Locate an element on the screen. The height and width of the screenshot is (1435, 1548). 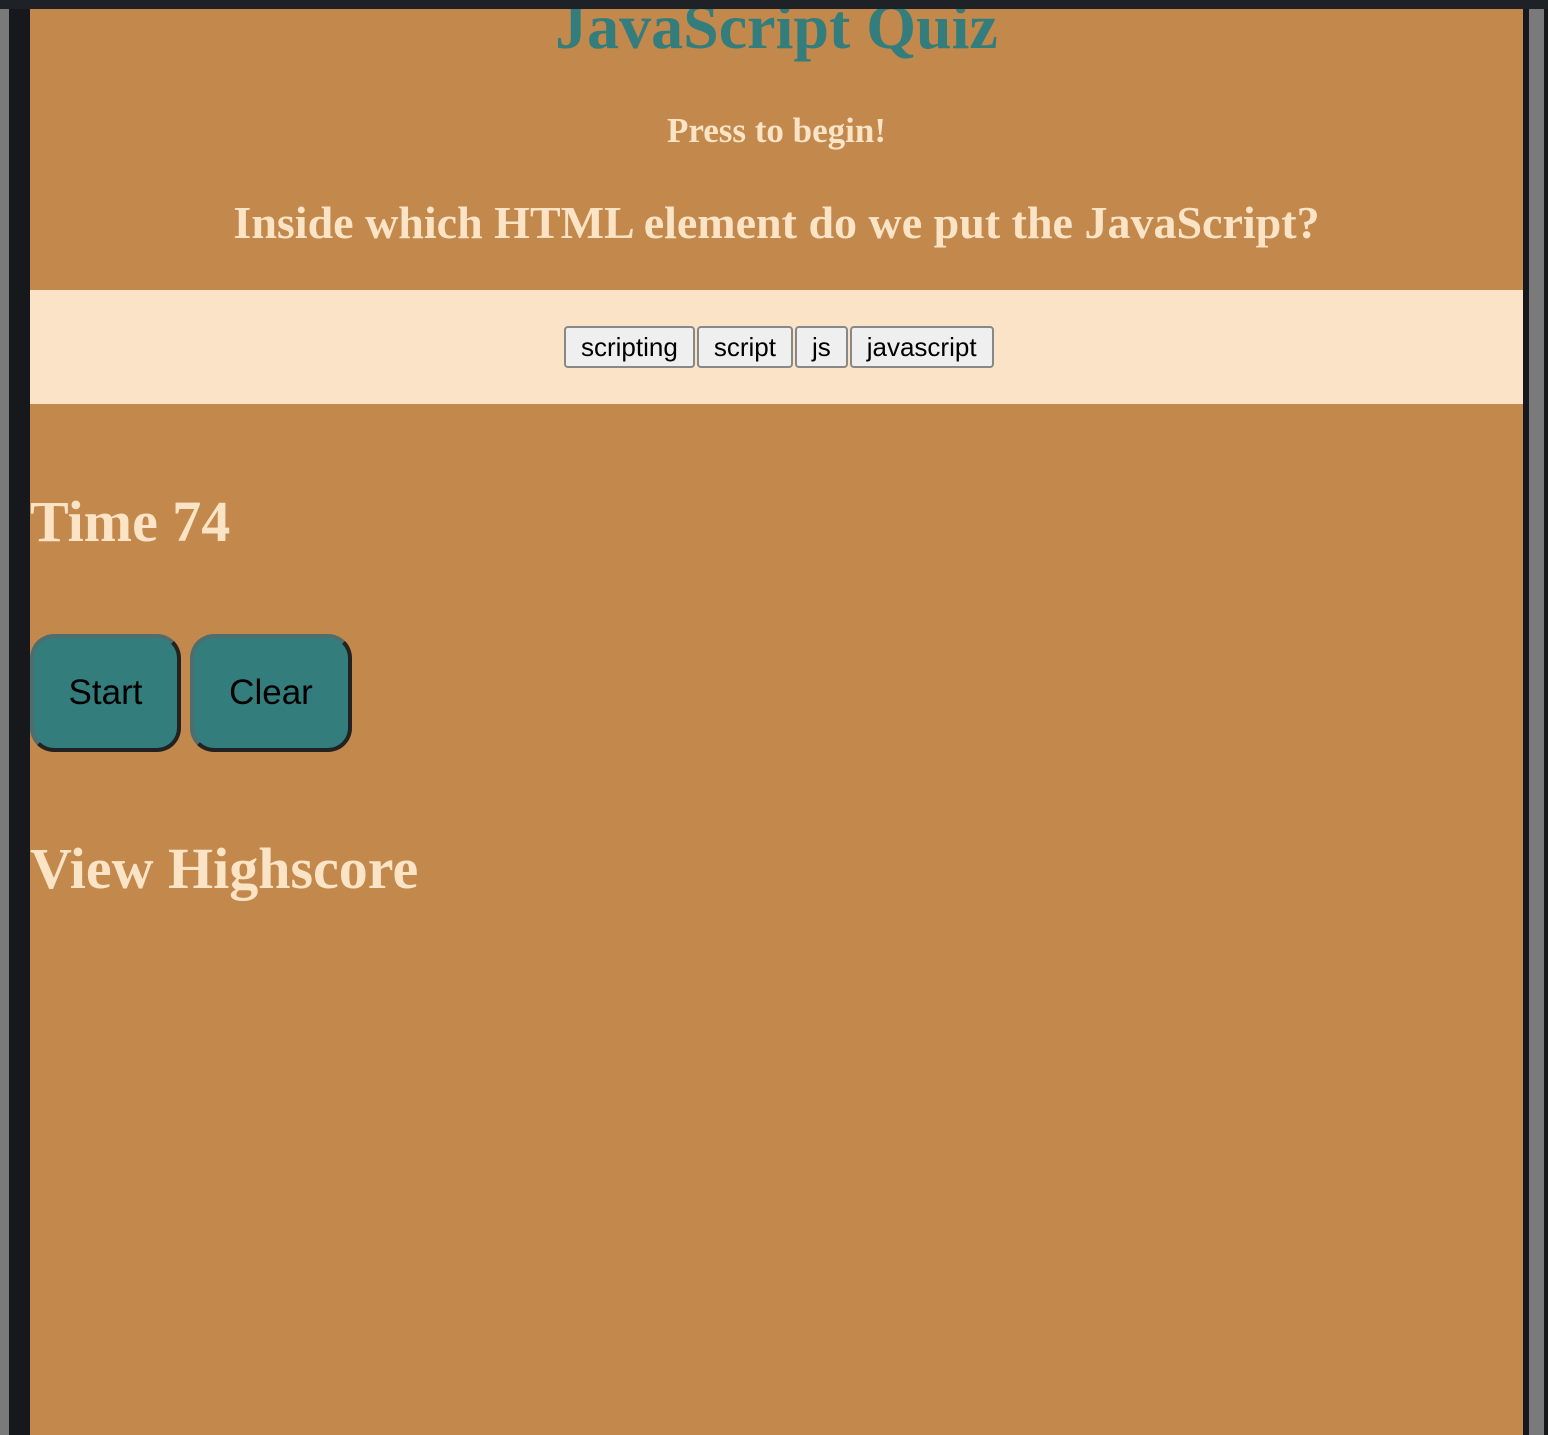
window-left-border is located at coordinates (4, 722).